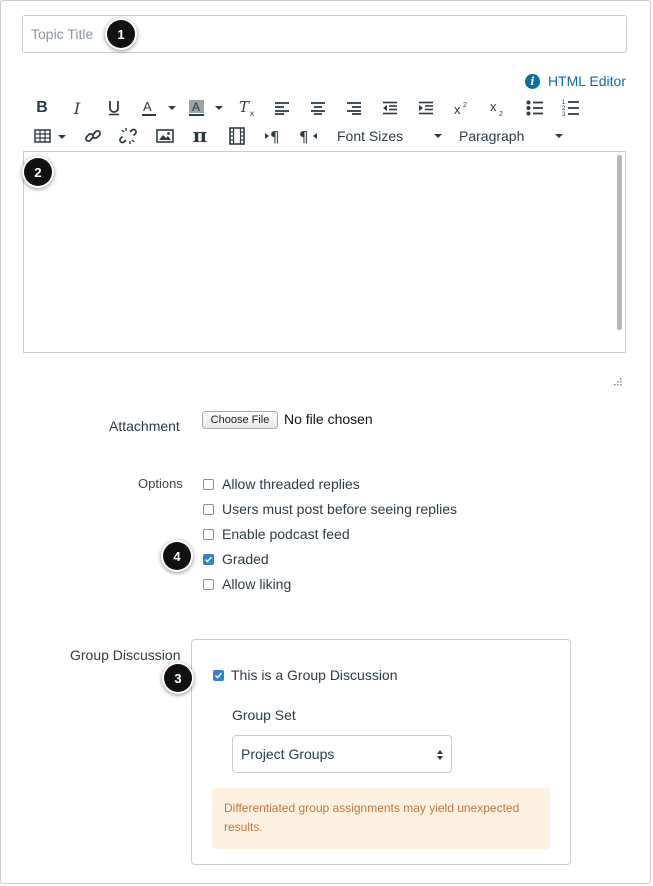 This screenshot has width=653, height=886. Describe the element at coordinates (564, 114) in the screenshot. I see `svg-text: 3` at that location.